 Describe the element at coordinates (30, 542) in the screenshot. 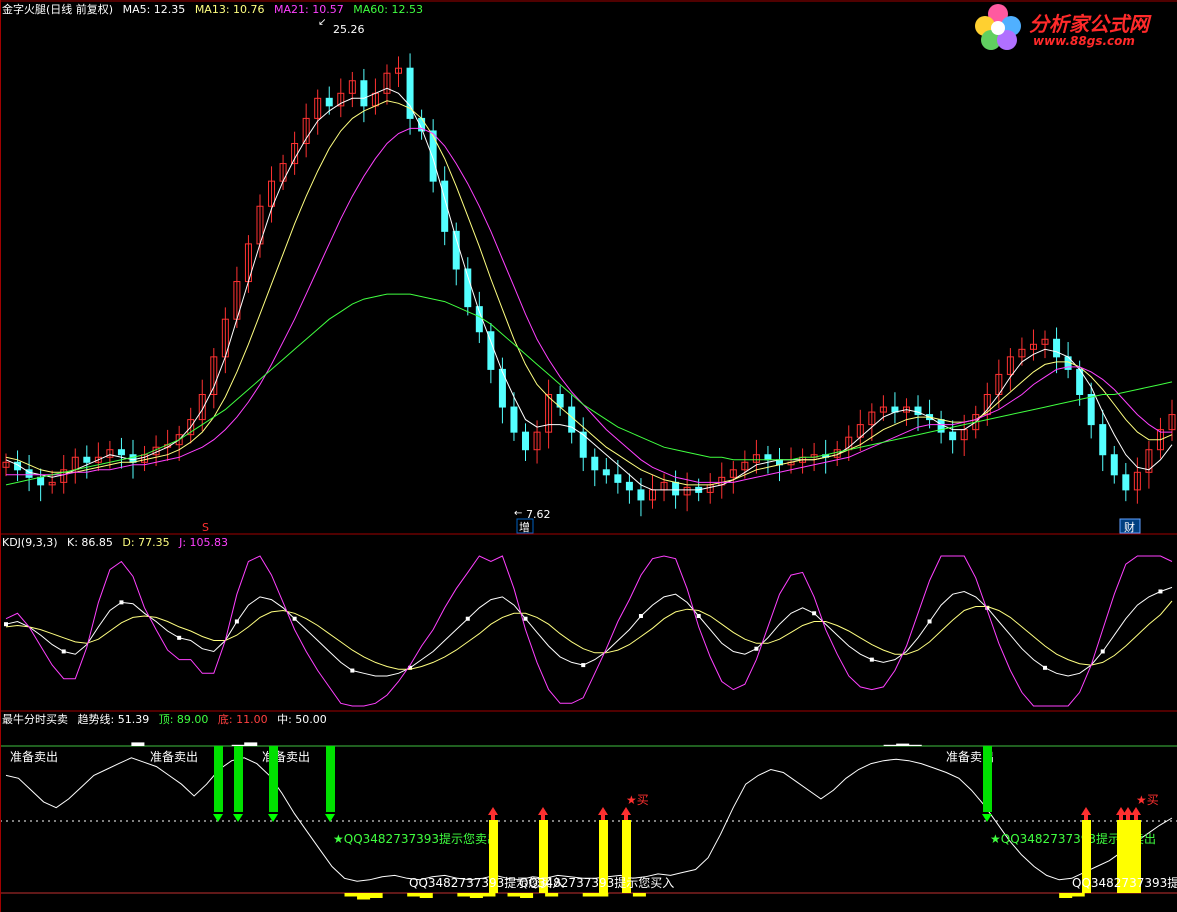

I see `legend-kdj-title: KDJ(9,3,3)` at that location.